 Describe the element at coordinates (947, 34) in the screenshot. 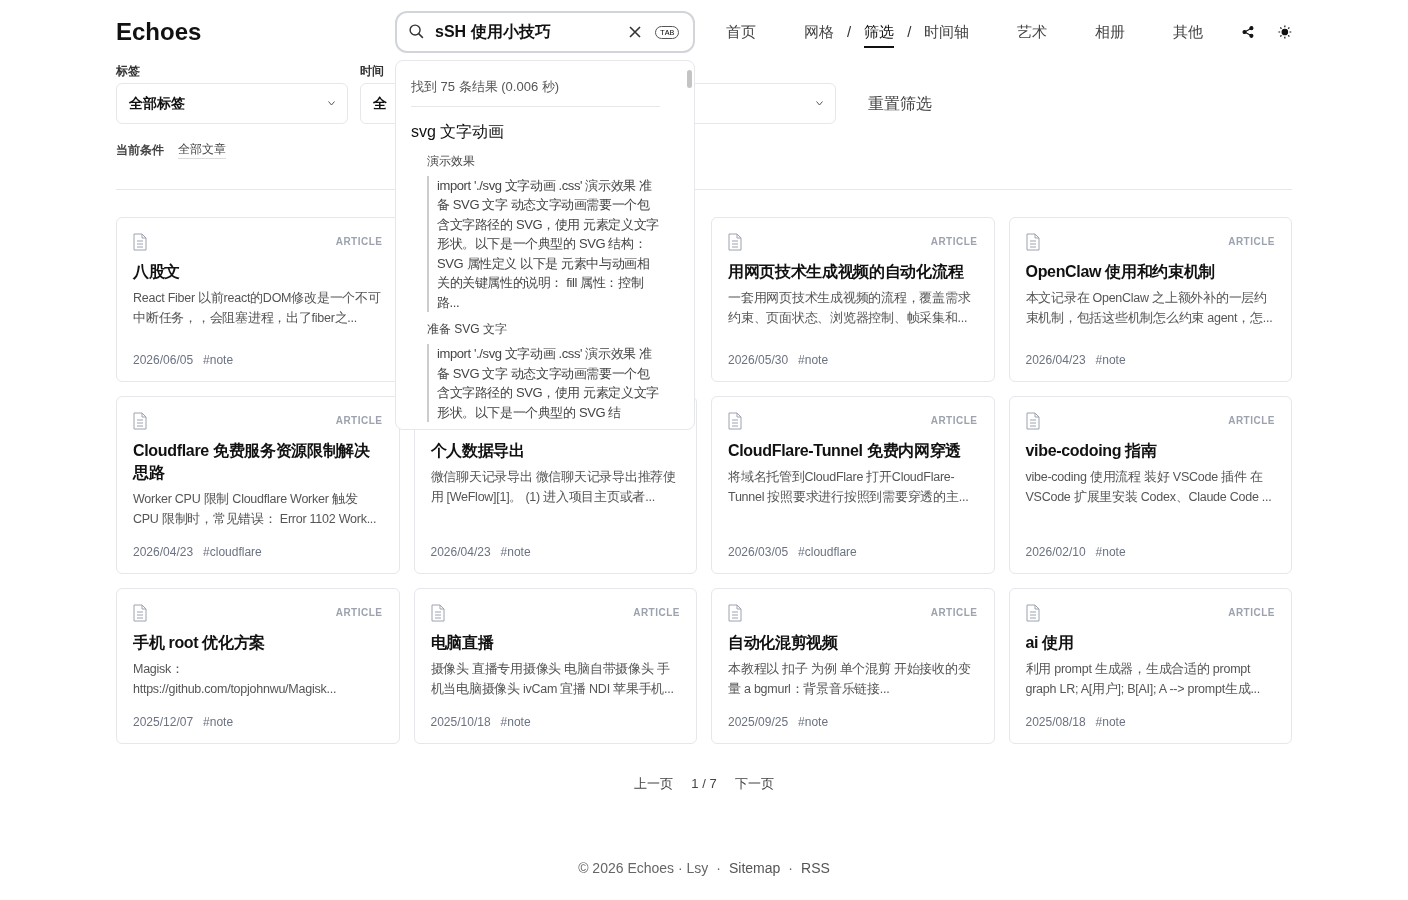

I see `nav-link: 时间轴` at that location.